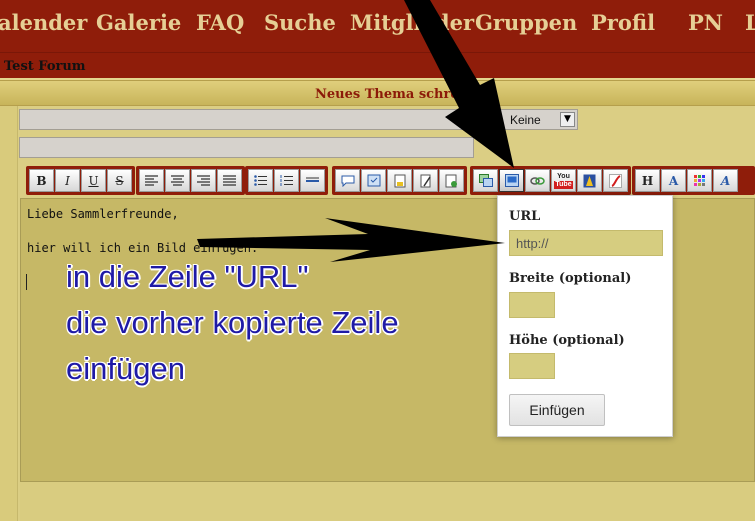  What do you see at coordinates (220, 22) in the screenshot?
I see `nav-faq: FAQ` at bounding box center [220, 22].